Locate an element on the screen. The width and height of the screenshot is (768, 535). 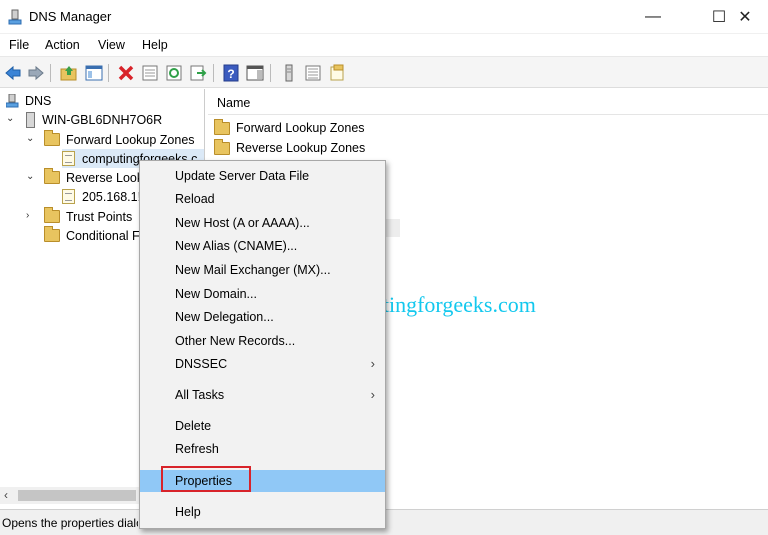
menu-item-reload: Reload is located at coordinates (262, 199).